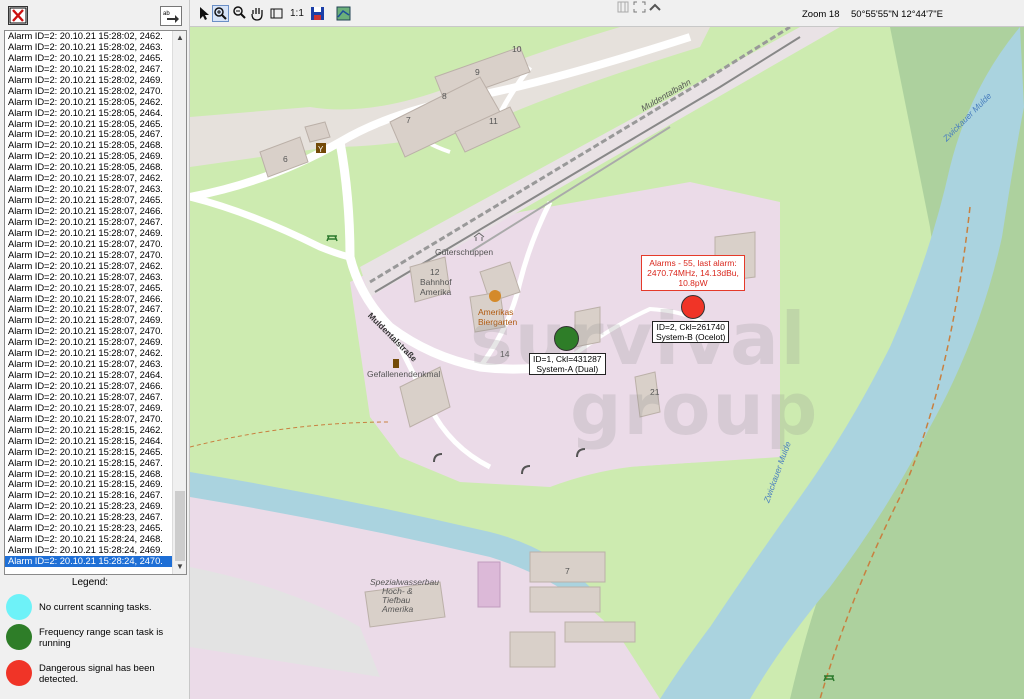 The height and width of the screenshot is (699, 1024). I want to click on alarm-list-item: Alarm ID=2: 20.10.21 15:28:05, 2464., so click(89, 113).